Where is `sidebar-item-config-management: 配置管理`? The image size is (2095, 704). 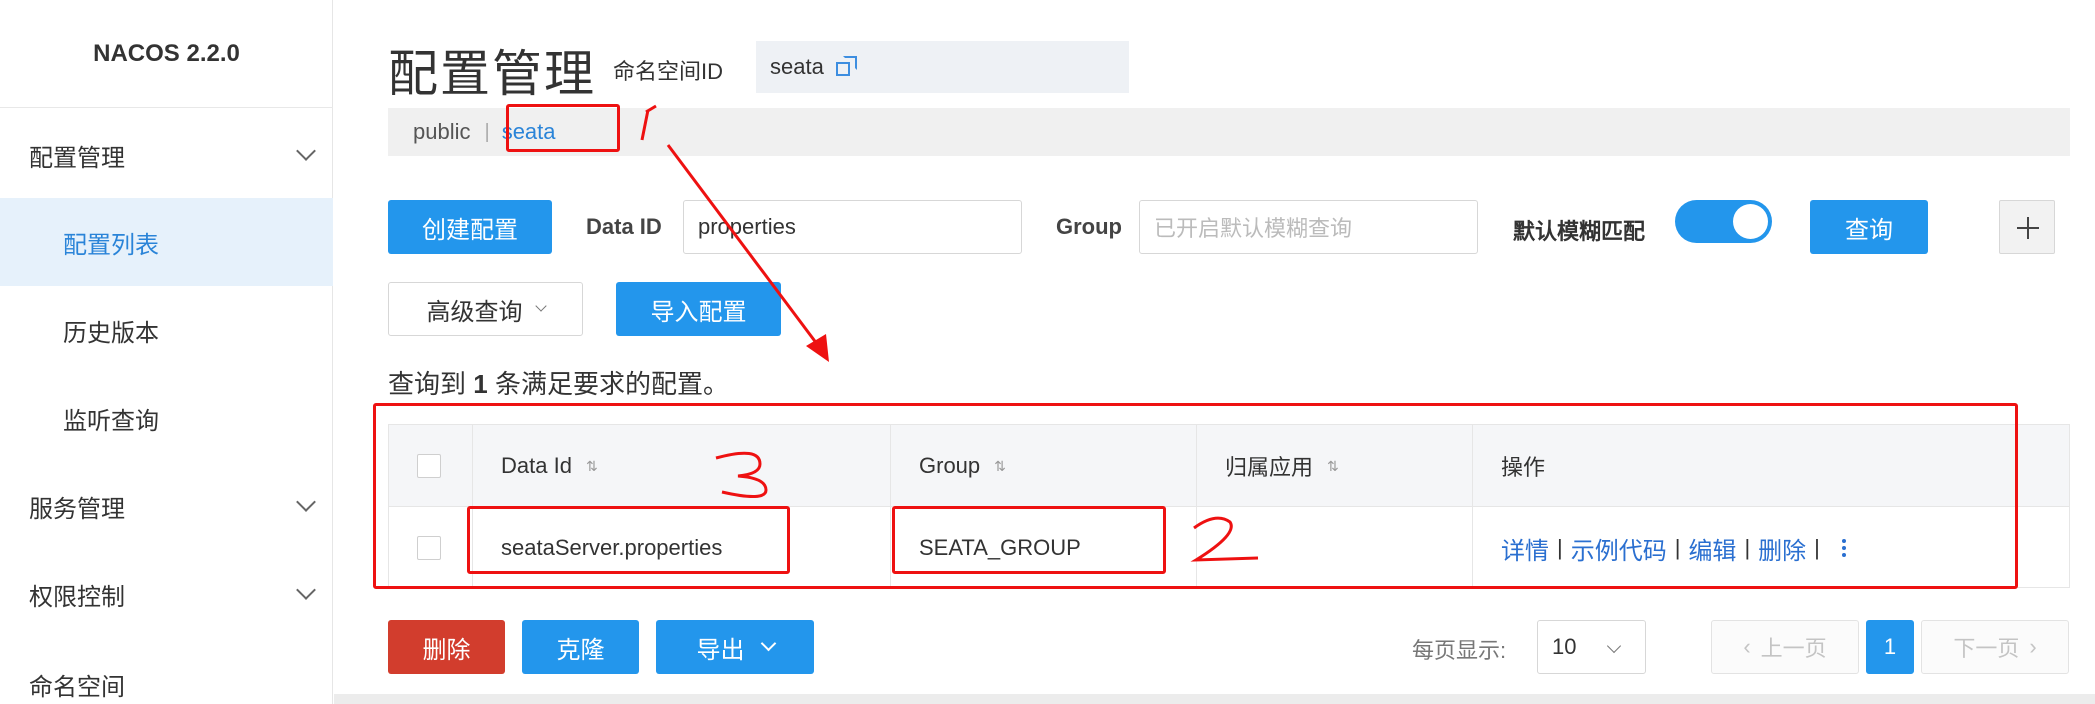
sidebar-item-config-management: 配置管理 is located at coordinates (166, 155).